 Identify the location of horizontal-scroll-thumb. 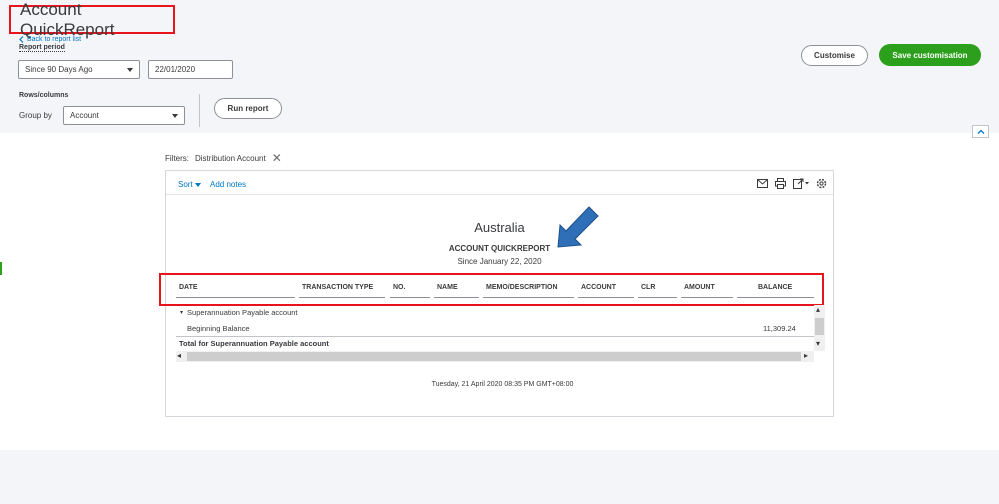
(494, 356).